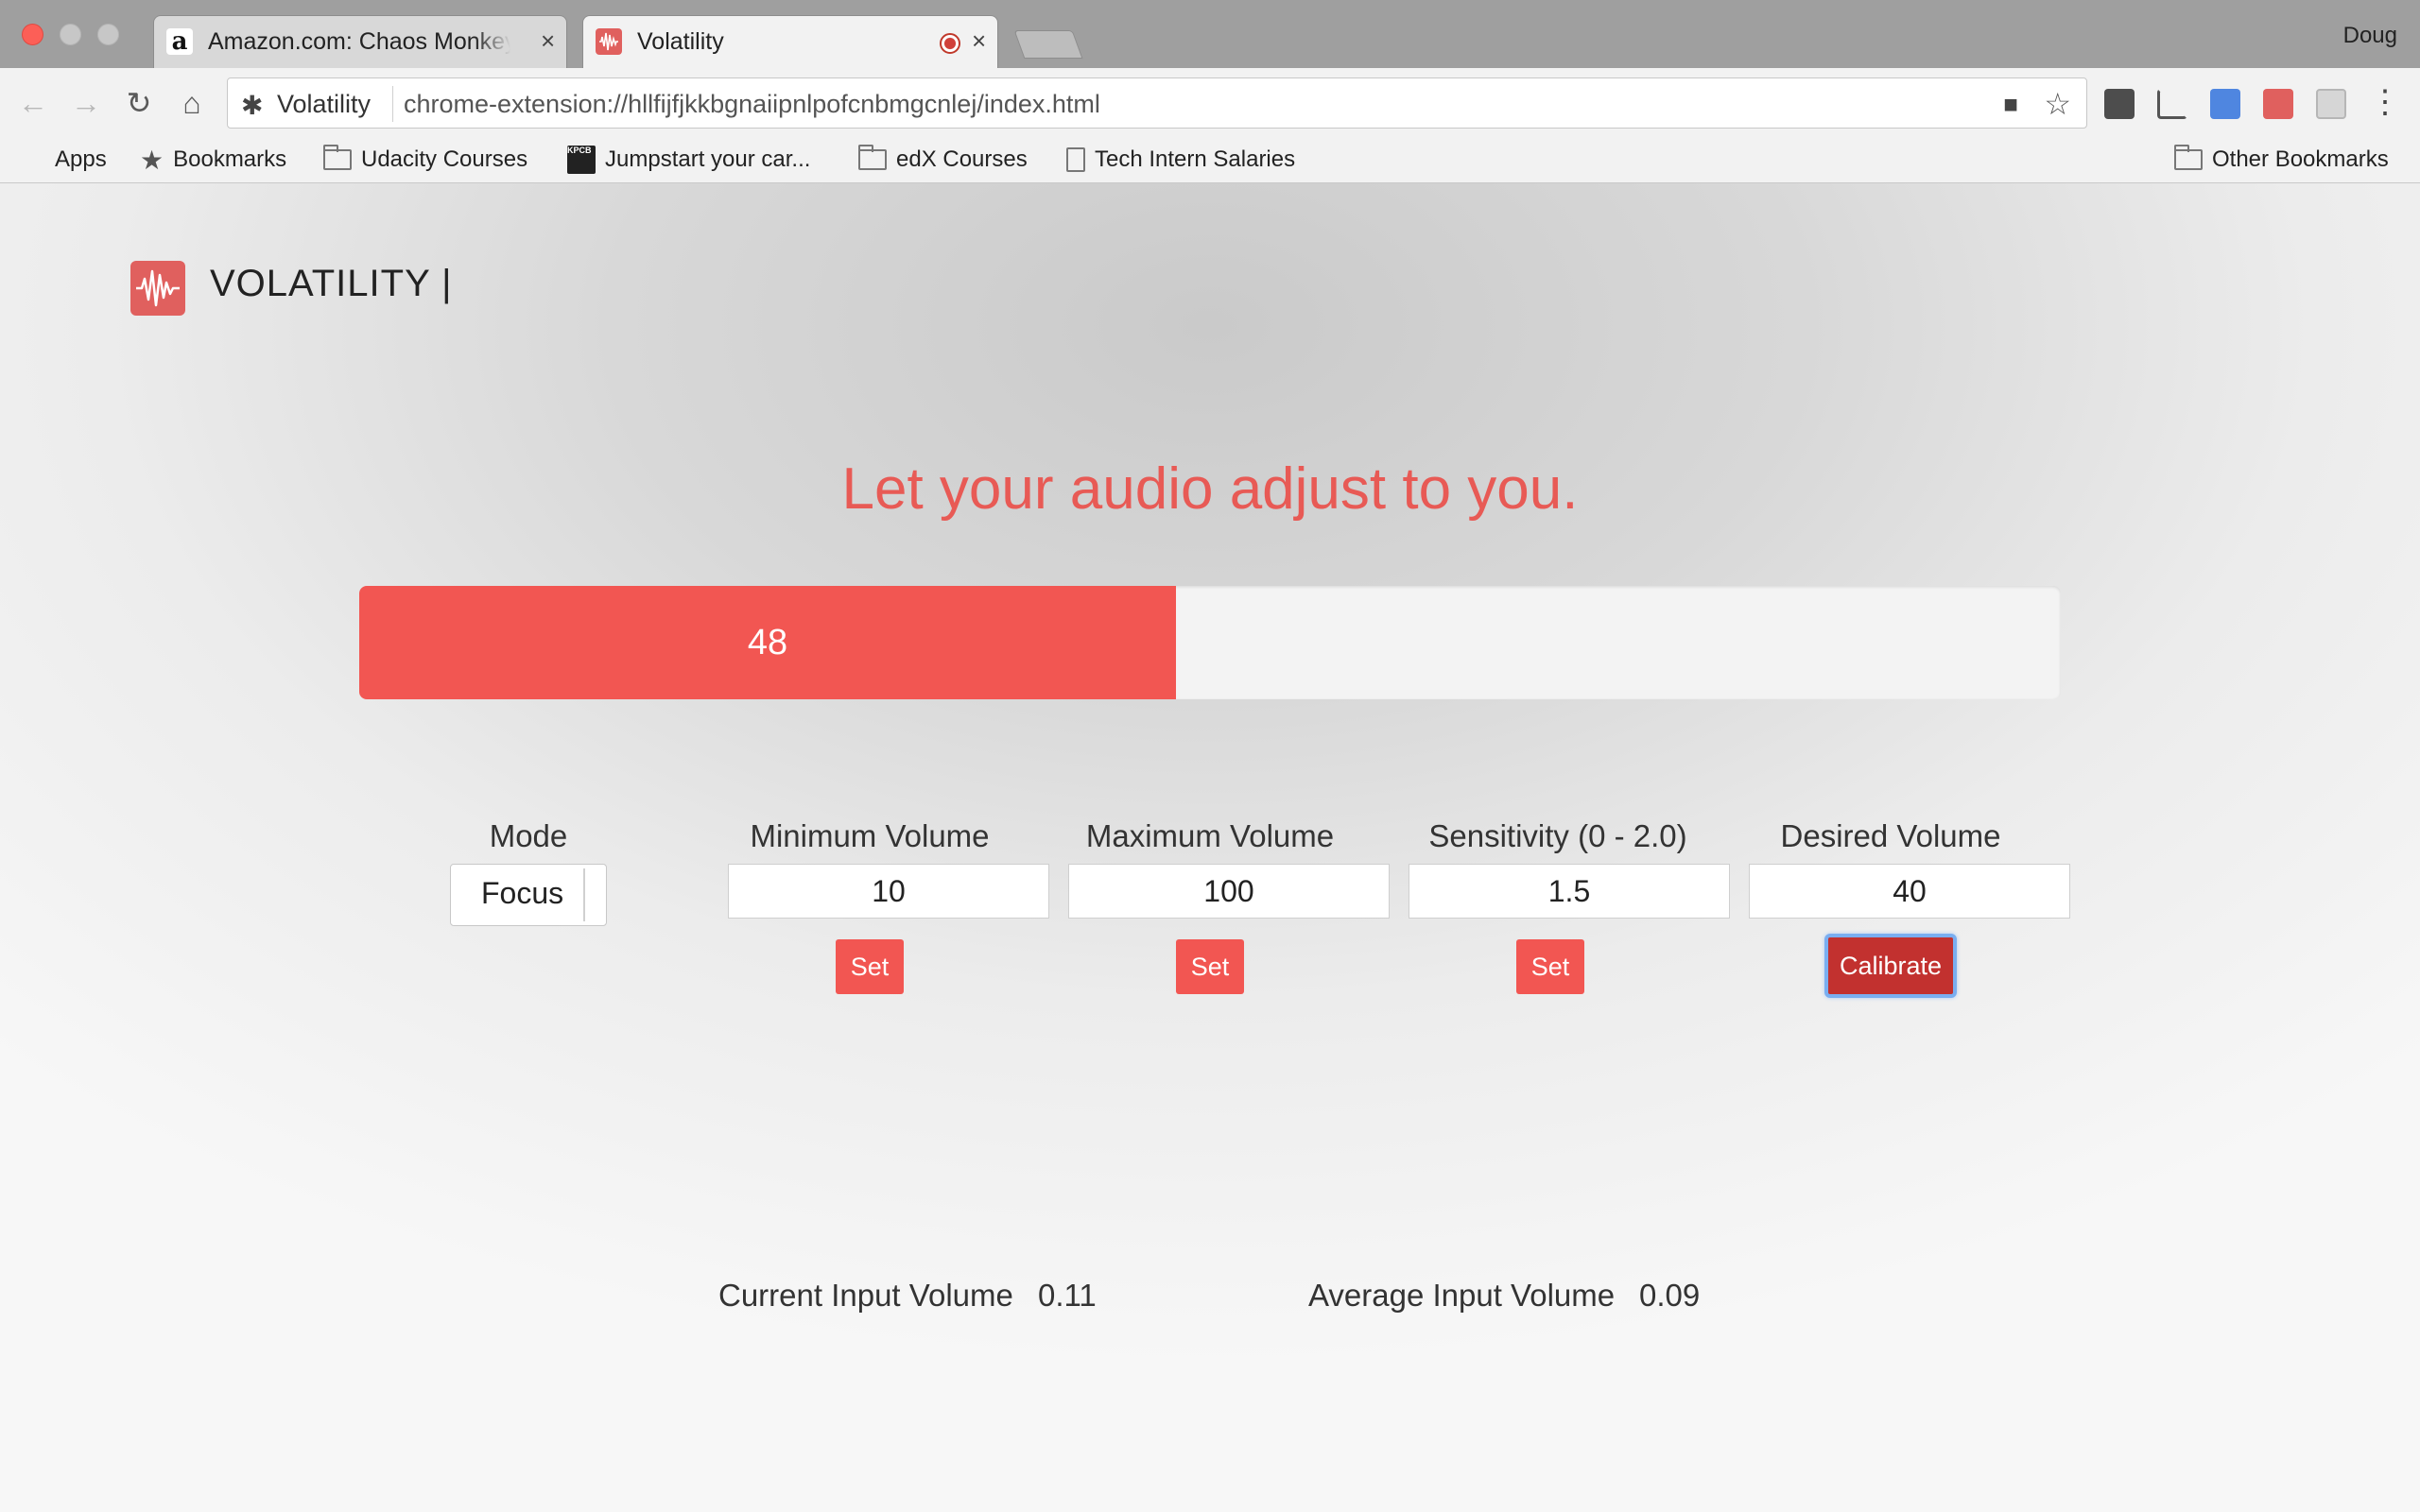  What do you see at coordinates (230, 159) in the screenshot?
I see `bookmark-label: Bookmarks` at bounding box center [230, 159].